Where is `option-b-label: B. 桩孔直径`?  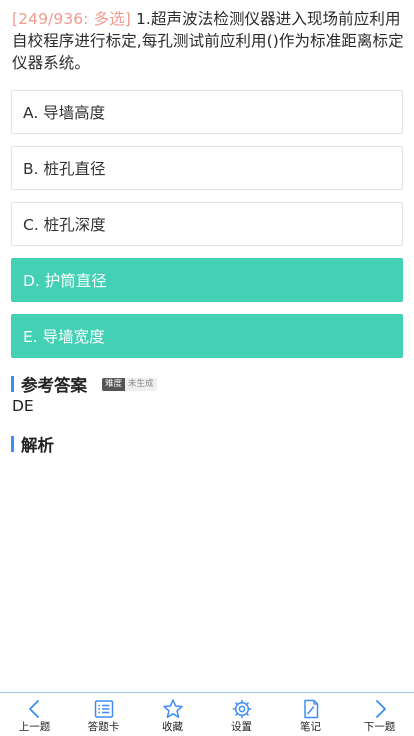
option-b-label: B. 桩孔直径 is located at coordinates (64, 169).